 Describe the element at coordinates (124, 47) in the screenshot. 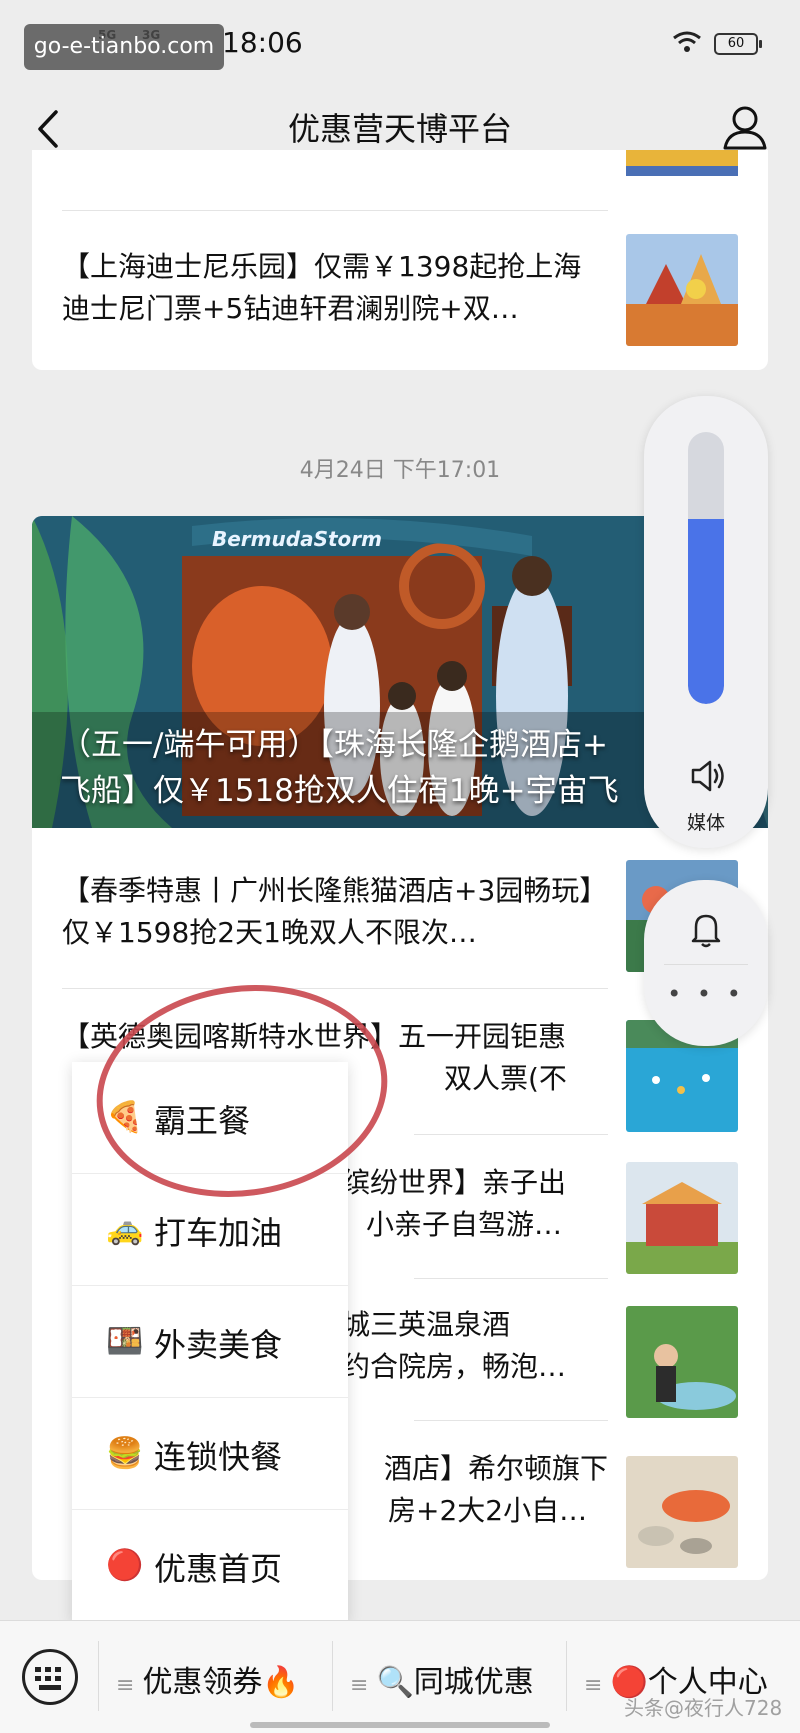

I see `watermark-top: go-e-tianbo.com` at that location.